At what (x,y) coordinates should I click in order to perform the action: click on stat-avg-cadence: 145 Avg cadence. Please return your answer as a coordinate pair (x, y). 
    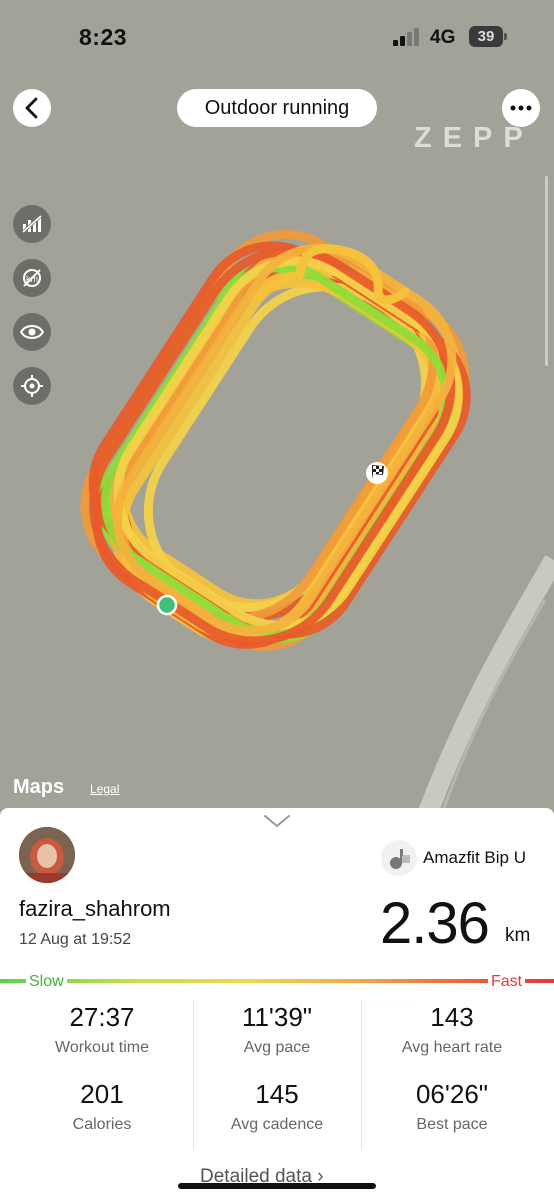
    Looking at the image, I should click on (277, 1106).